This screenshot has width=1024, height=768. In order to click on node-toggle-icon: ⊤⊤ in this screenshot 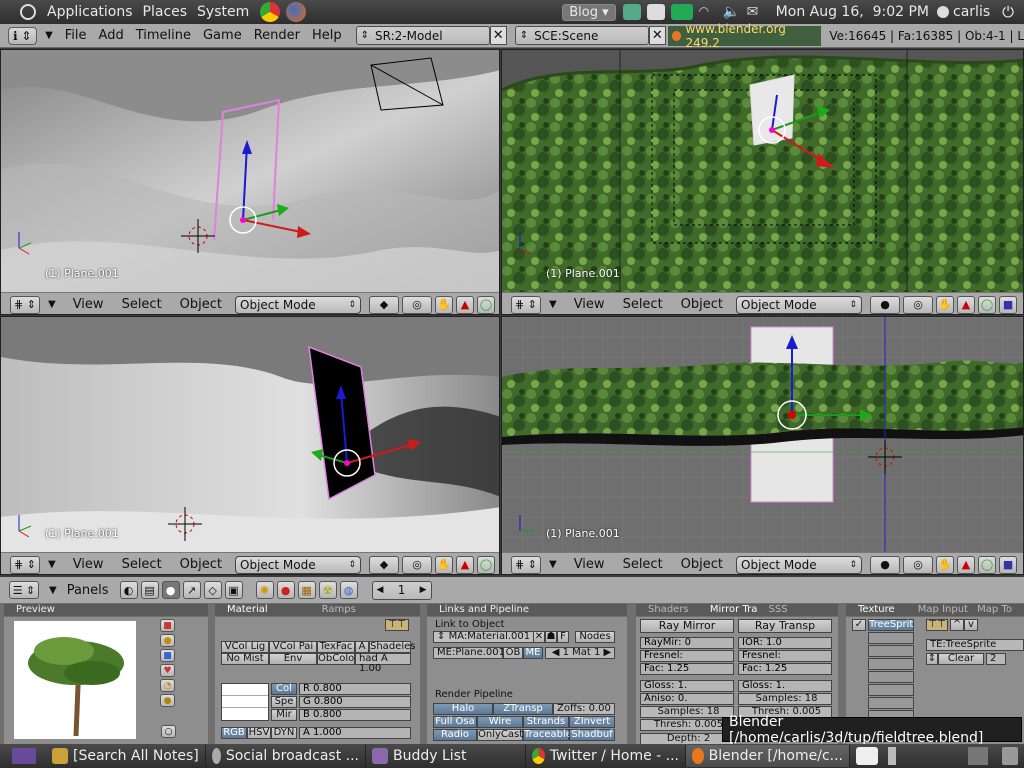, I will do `click(397, 625)`.